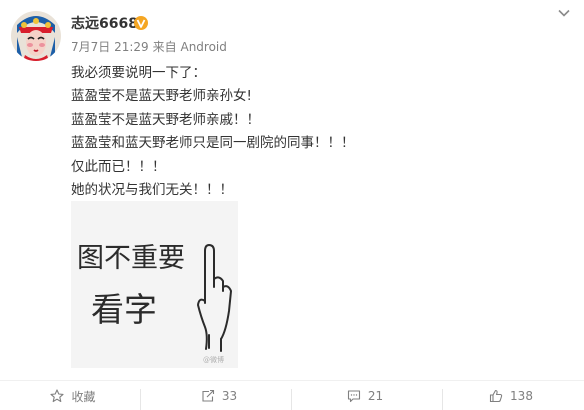  I want to click on post-image: 图不重要 看字 @微博, so click(154, 284).